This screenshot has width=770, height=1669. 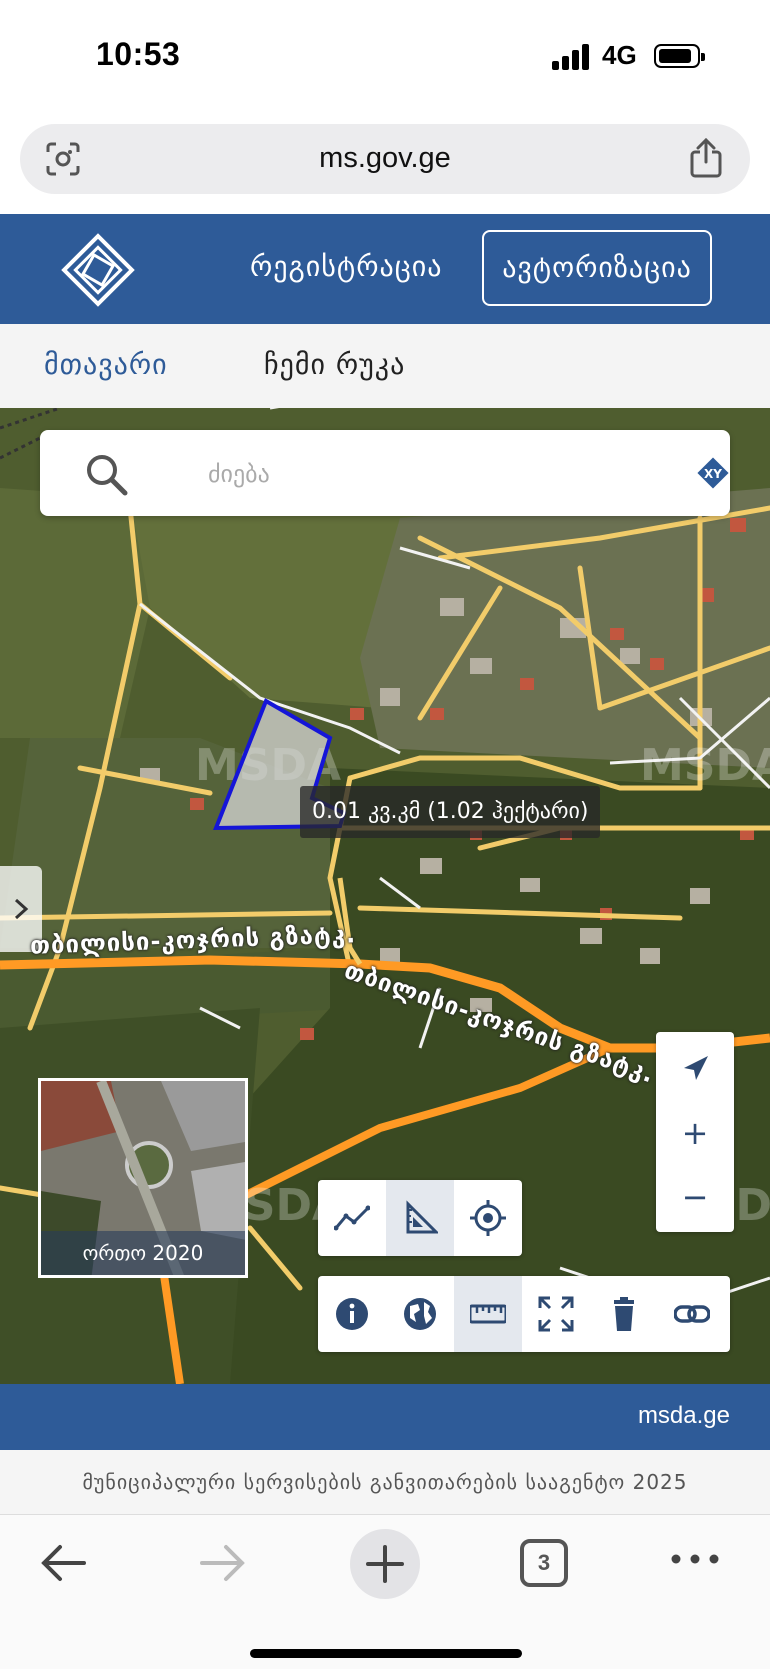 I want to click on url-text: ms.gov.ge, so click(x=385, y=158).